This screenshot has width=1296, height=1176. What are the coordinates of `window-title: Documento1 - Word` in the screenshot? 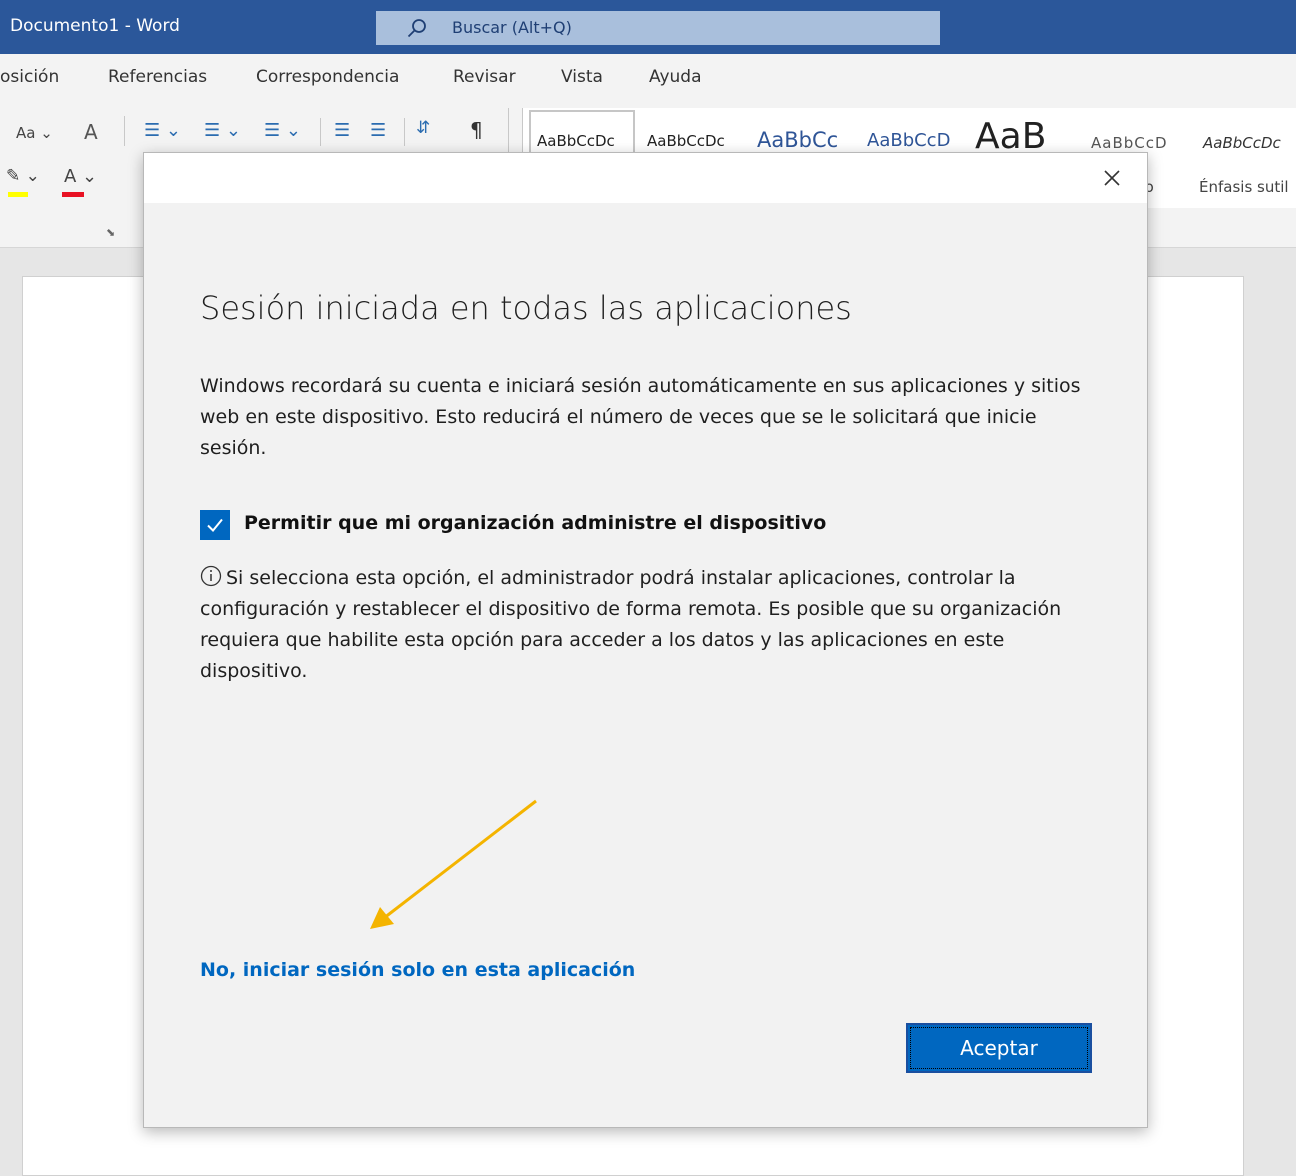 It's located at (95, 26).